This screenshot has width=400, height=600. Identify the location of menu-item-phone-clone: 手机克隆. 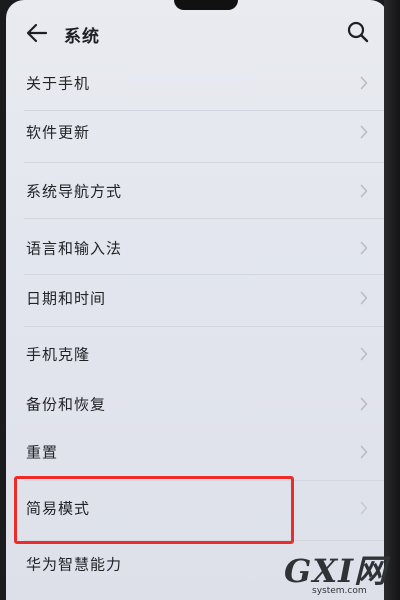
(197, 354).